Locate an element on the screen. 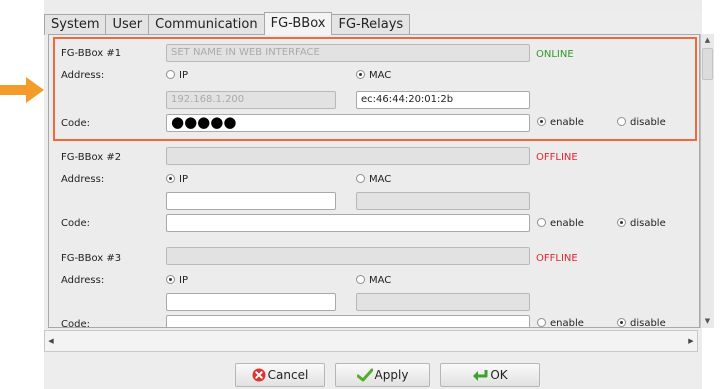 This screenshot has height=389, width=722. box1-enable-radio: enable is located at coordinates (560, 122).